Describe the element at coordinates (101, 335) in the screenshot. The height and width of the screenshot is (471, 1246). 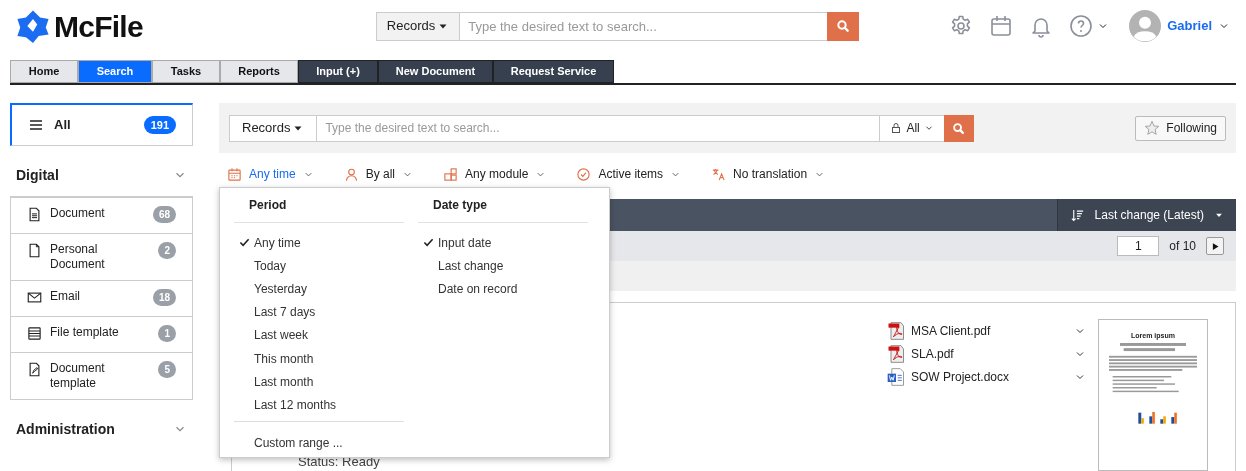
I see `sidebar-item: File template 1` at that location.